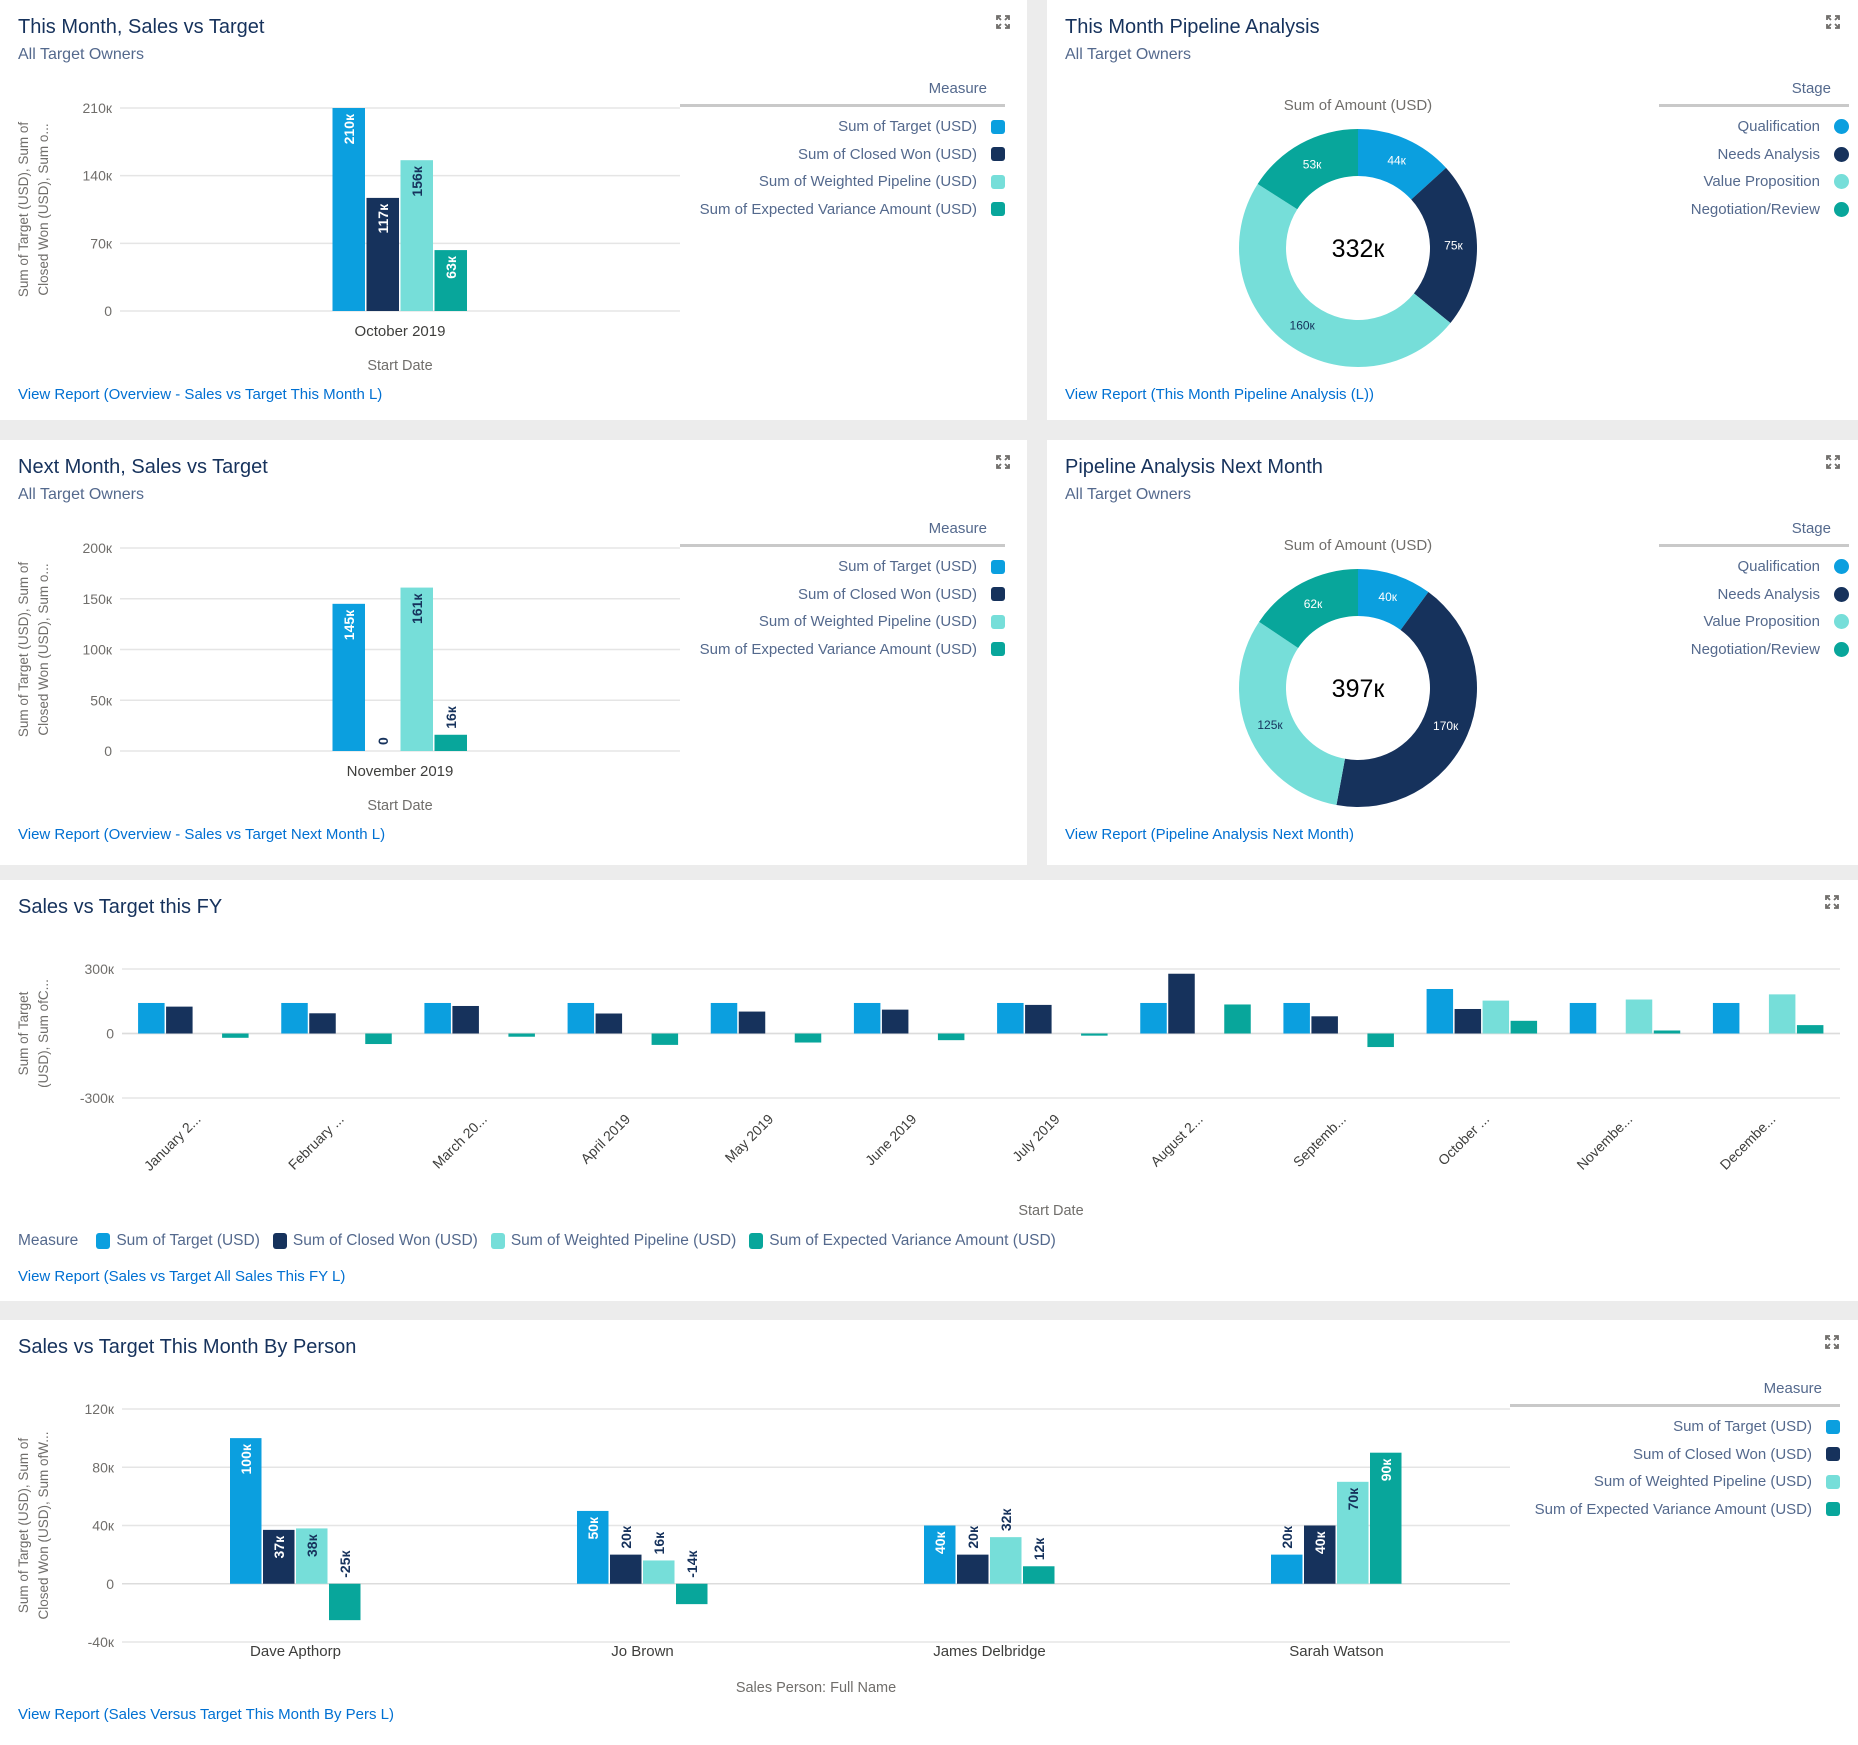  Describe the element at coordinates (400, 331) in the screenshot. I see `x-tick-label: October 2019` at that location.